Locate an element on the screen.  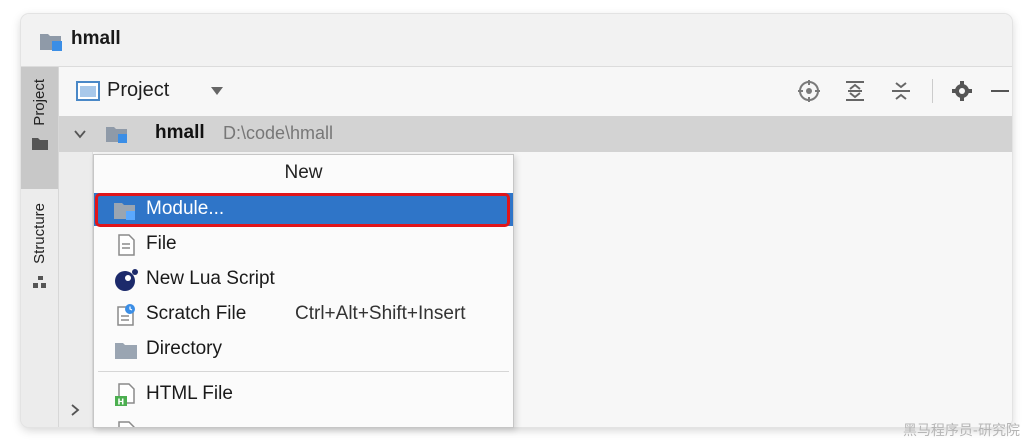
locate-icon is located at coordinates (809, 91).